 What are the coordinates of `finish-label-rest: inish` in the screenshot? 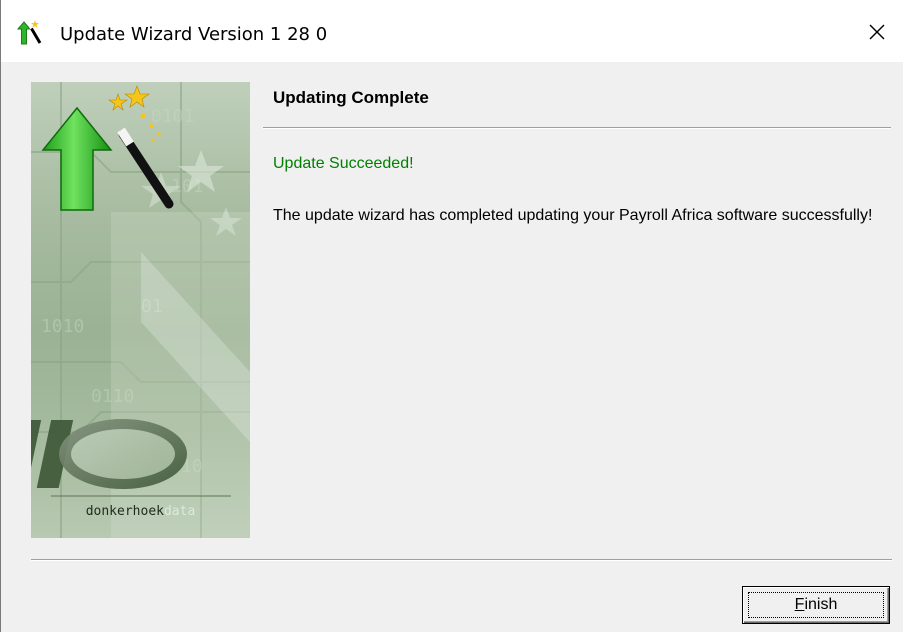 It's located at (821, 604).